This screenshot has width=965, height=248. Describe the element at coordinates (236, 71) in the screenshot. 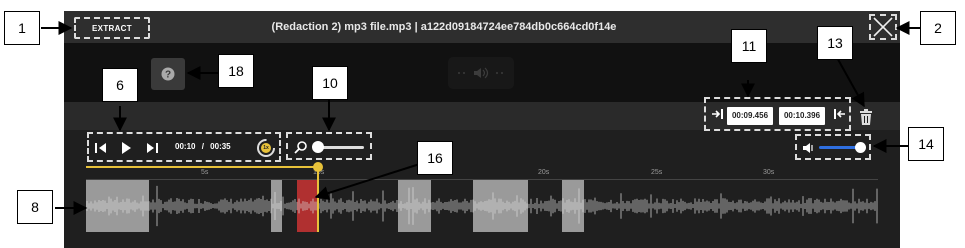

I see `callout-18: 18` at that location.